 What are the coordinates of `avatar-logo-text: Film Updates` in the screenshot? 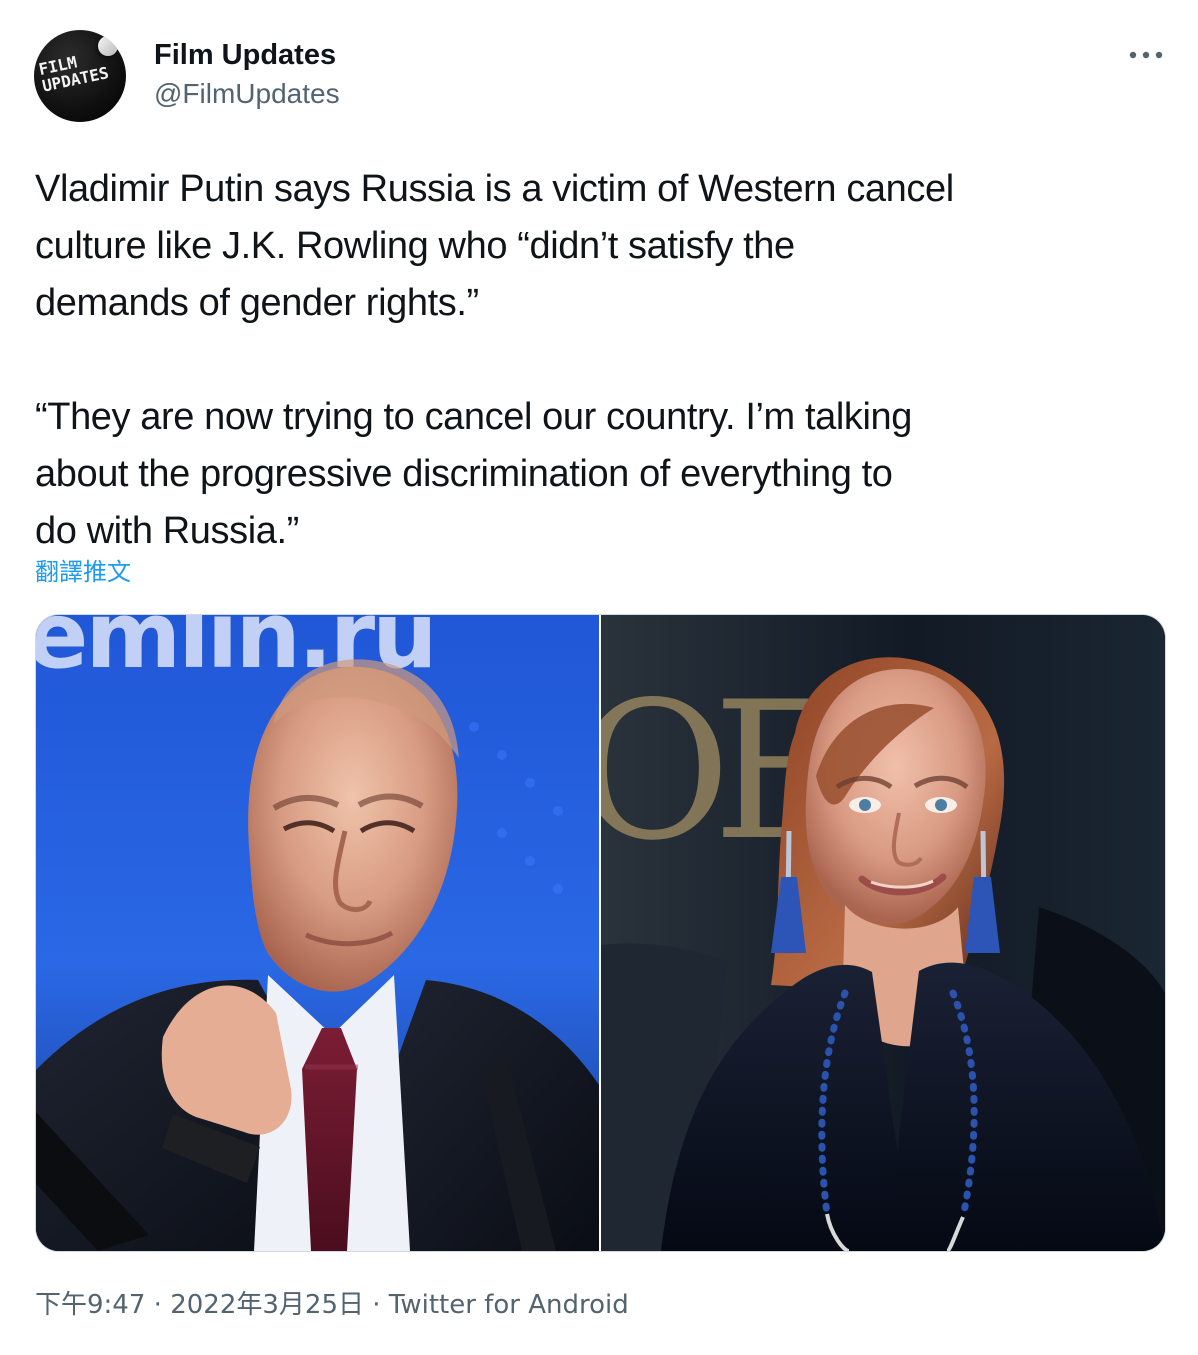 It's located at (73, 71).